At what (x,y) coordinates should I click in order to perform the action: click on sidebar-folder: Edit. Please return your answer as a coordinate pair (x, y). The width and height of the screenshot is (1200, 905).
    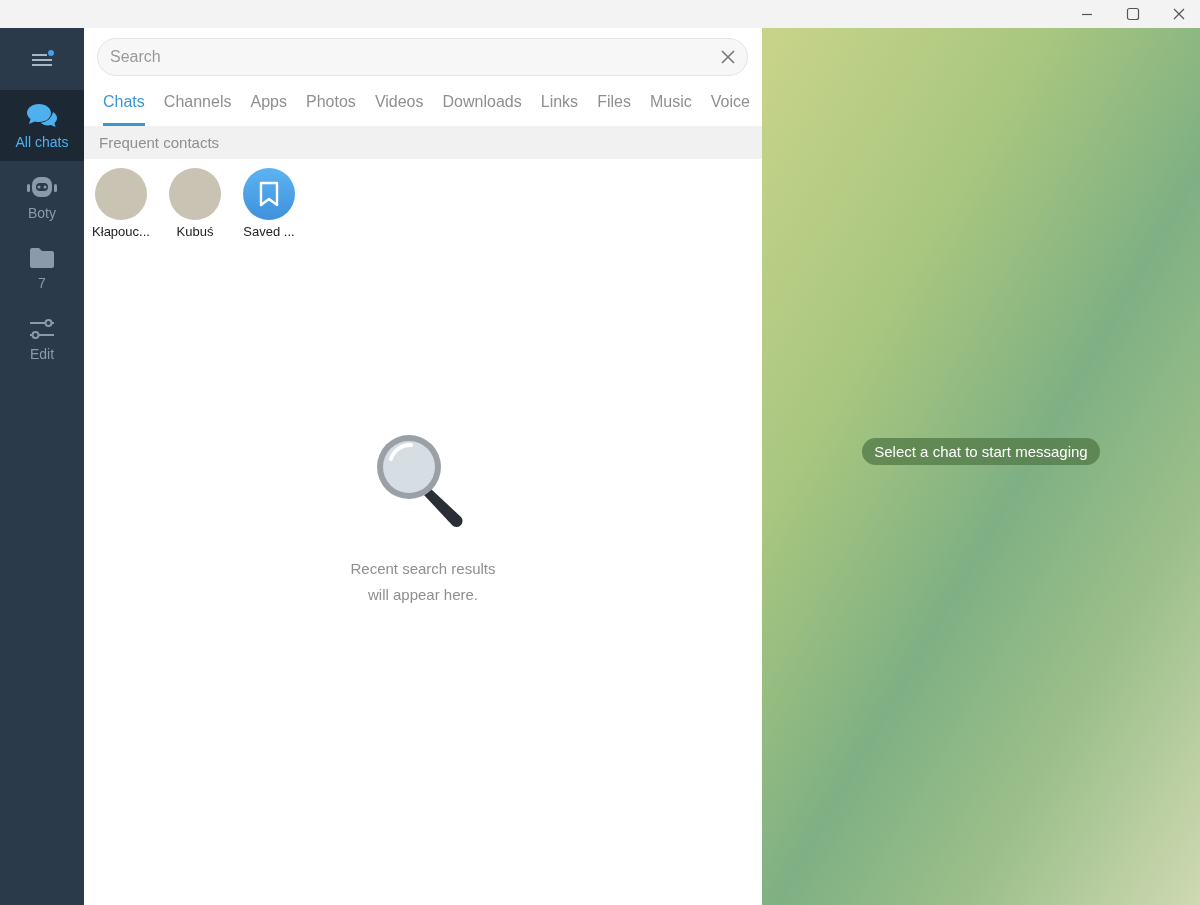
    Looking at the image, I should click on (42, 338).